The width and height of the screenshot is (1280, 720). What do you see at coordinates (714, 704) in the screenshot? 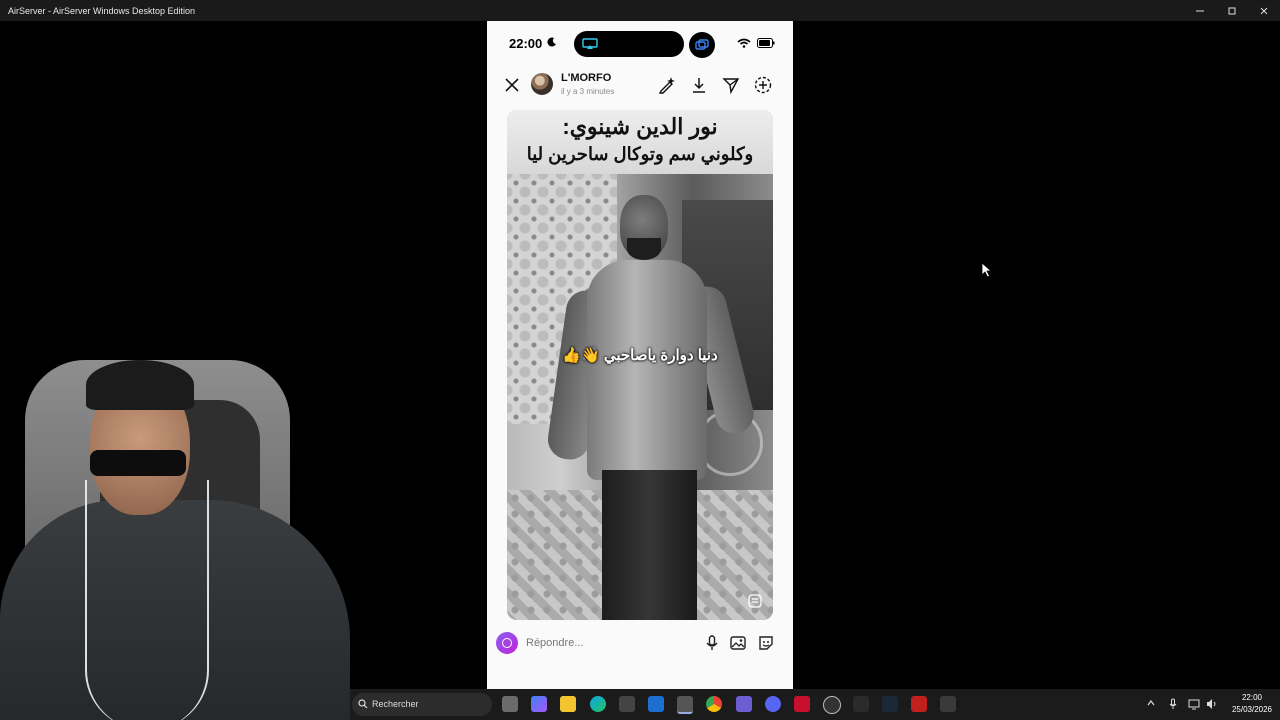
I see `chrome-icon` at bounding box center [714, 704].